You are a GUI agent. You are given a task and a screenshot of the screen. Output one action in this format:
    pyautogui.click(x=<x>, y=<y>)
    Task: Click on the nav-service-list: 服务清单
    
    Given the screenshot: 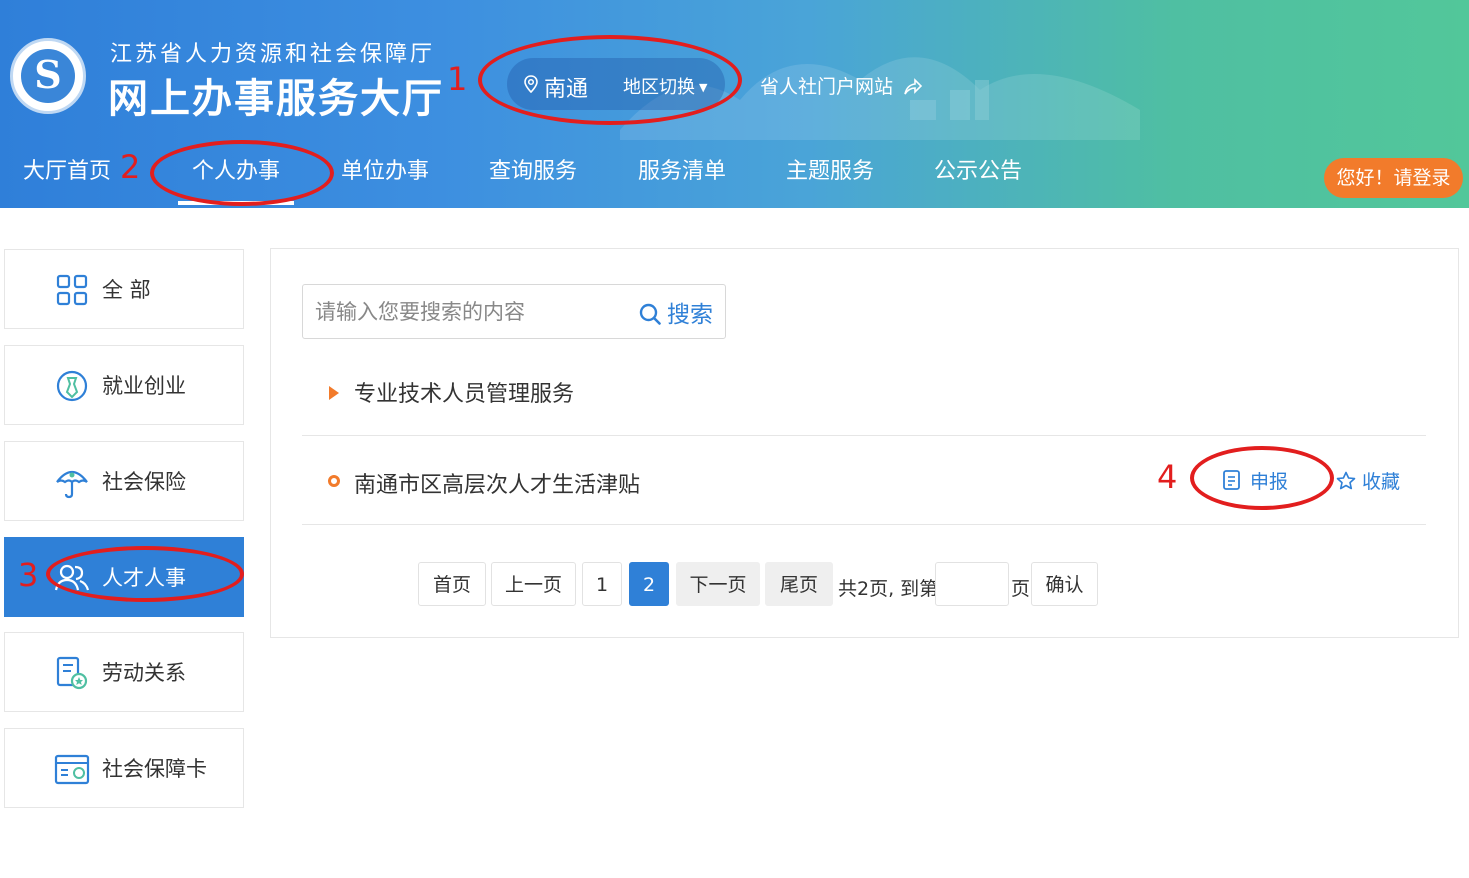 What is the action you would take?
    pyautogui.click(x=682, y=169)
    